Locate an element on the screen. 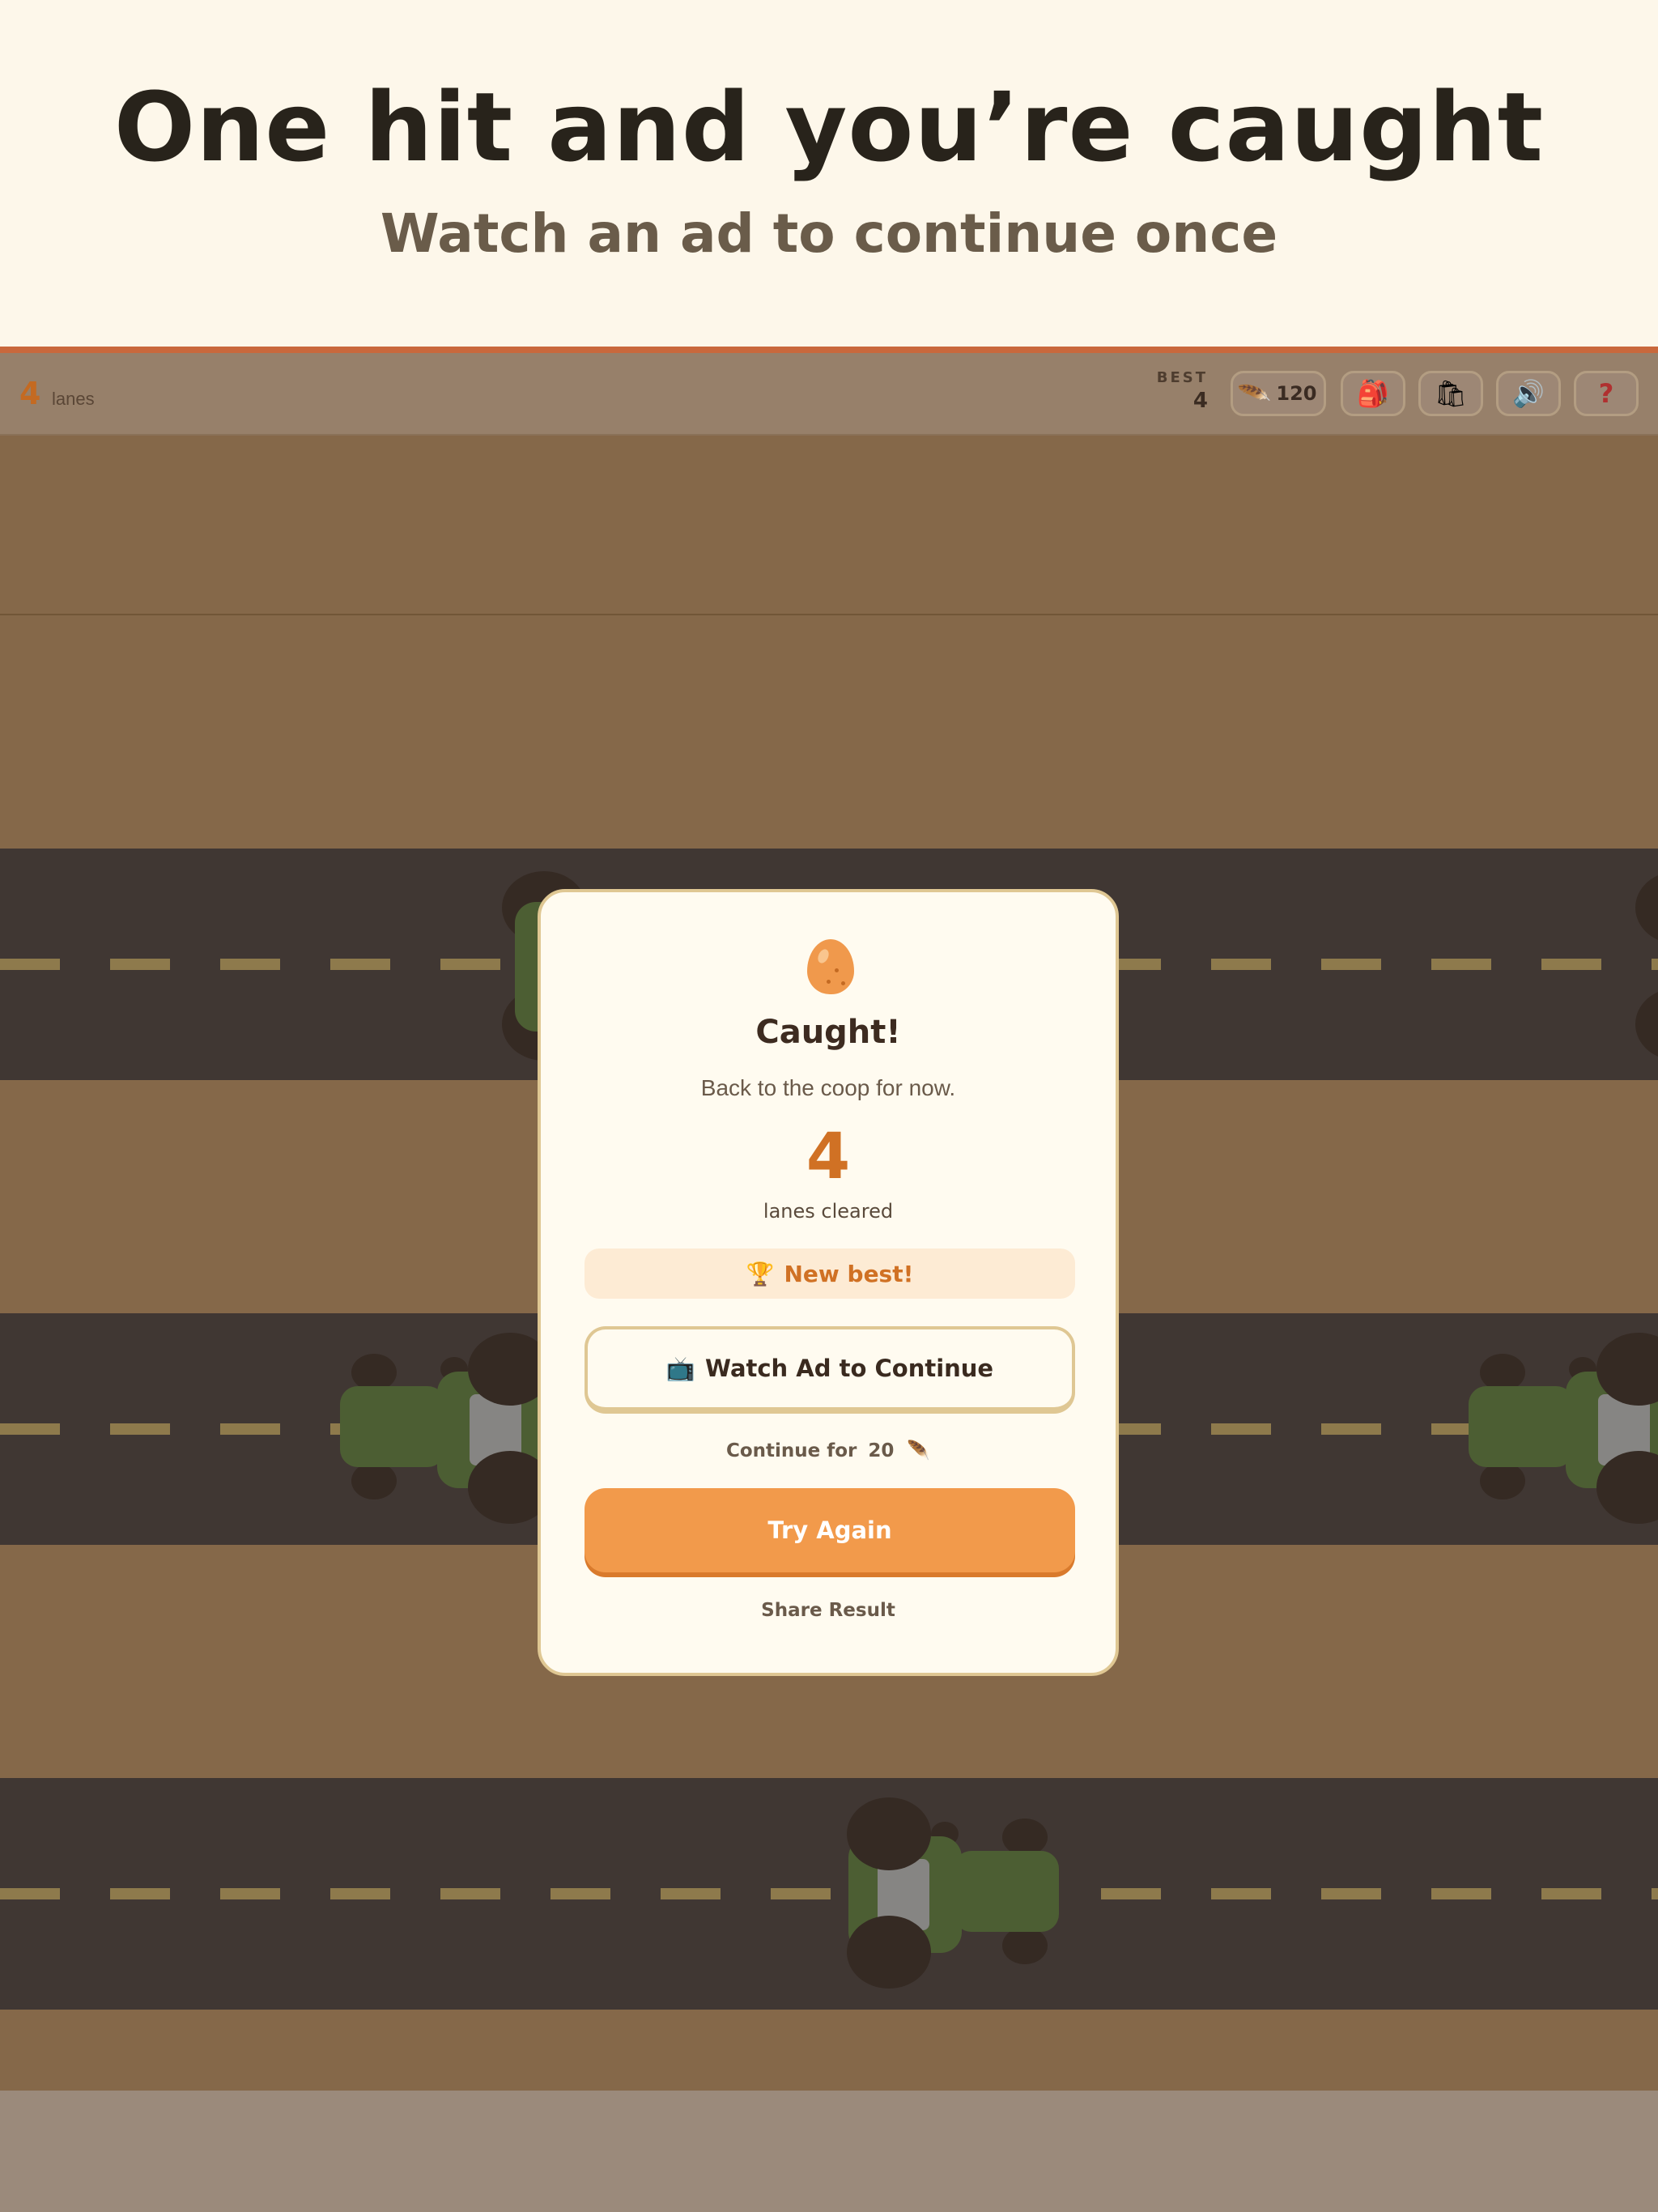  trophy-icon: 🏆 is located at coordinates (760, 1273).